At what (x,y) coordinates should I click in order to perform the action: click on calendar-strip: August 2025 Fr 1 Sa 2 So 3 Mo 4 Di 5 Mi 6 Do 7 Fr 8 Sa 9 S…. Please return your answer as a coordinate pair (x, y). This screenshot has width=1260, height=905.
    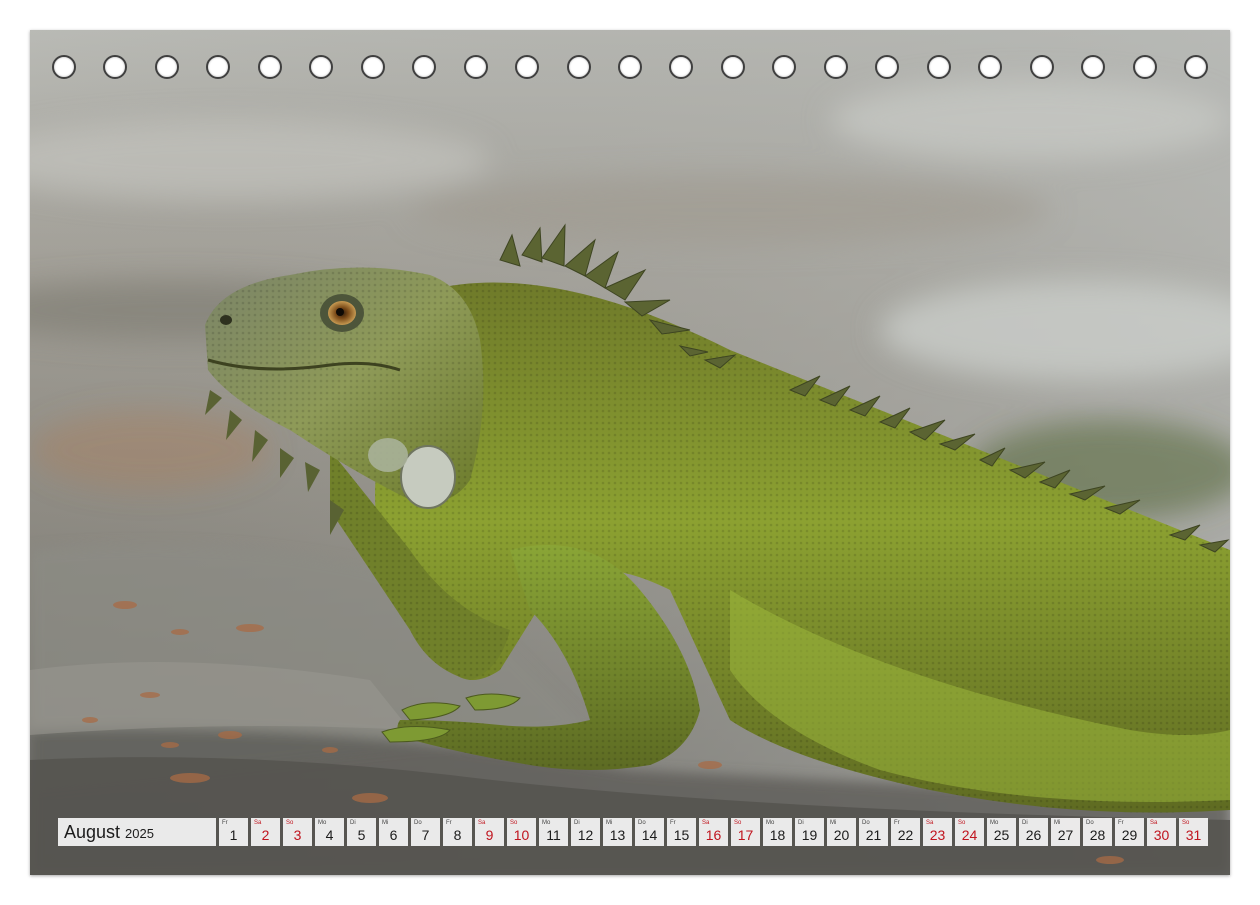
    Looking at the image, I should click on (633, 832).